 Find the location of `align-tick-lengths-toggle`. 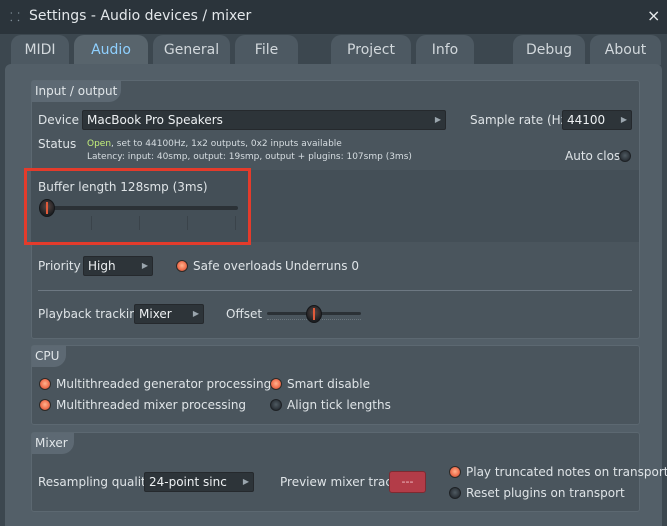

align-tick-lengths-toggle is located at coordinates (276, 405).